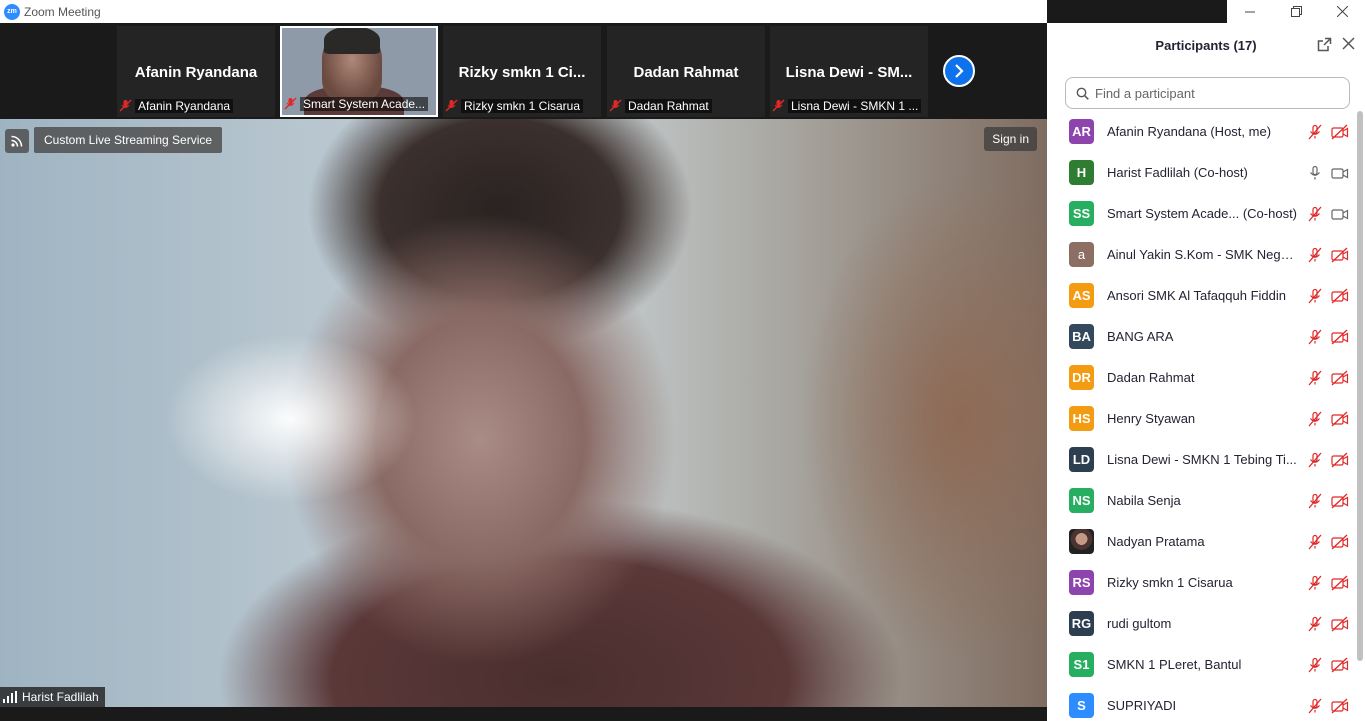  I want to click on participant-name: Ansori SMK Al Tafaqquh Fiddin, so click(1196, 295).